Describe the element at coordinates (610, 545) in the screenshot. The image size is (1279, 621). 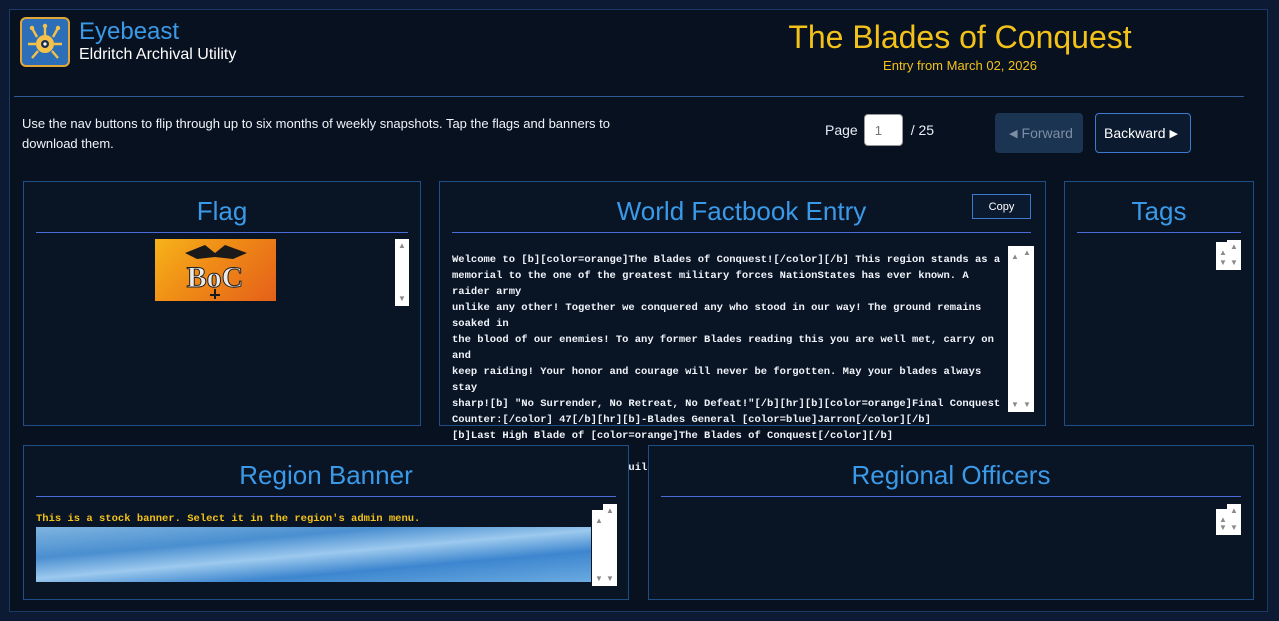
I see `banner-scrollbar-right: ▲ ▼` at that location.